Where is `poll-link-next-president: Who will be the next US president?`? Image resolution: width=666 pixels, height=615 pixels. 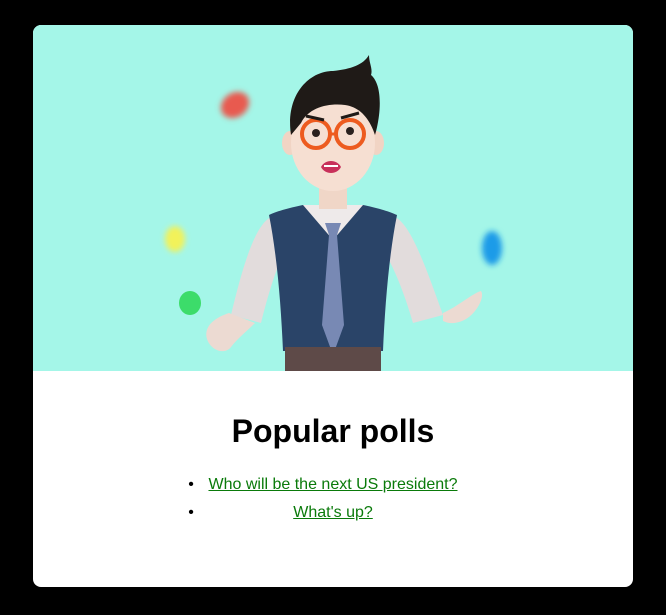
poll-link-next-president: Who will be the next US president? is located at coordinates (332, 484).